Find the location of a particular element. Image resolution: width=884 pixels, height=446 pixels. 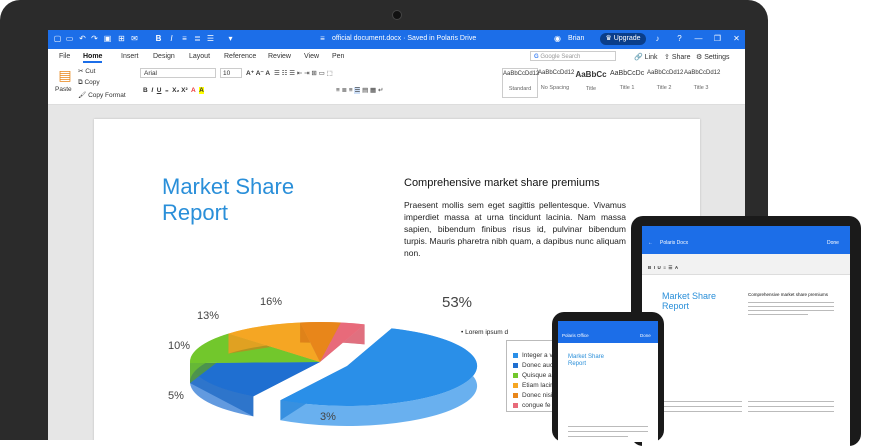

email-icon: ✉ is located at coordinates (134, 38).